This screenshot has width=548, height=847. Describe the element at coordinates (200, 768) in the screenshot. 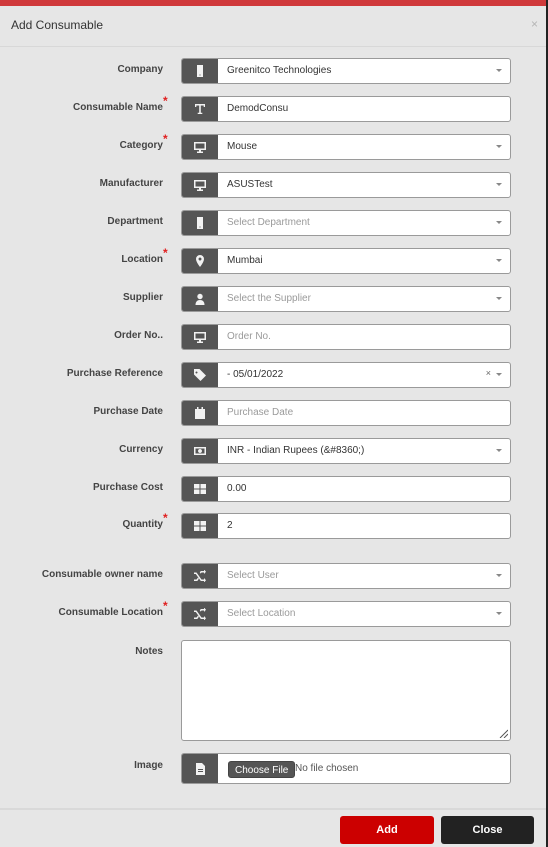

I see `file-icon` at that location.